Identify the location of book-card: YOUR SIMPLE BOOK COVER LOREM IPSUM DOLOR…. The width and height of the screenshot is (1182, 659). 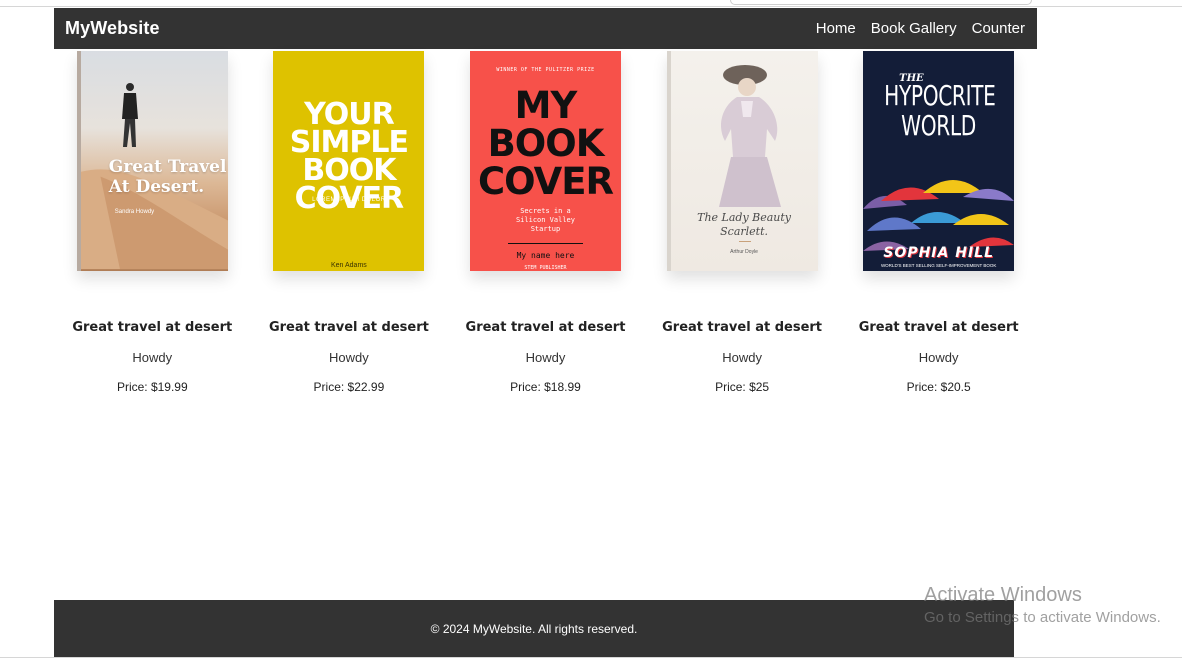
(349, 221).